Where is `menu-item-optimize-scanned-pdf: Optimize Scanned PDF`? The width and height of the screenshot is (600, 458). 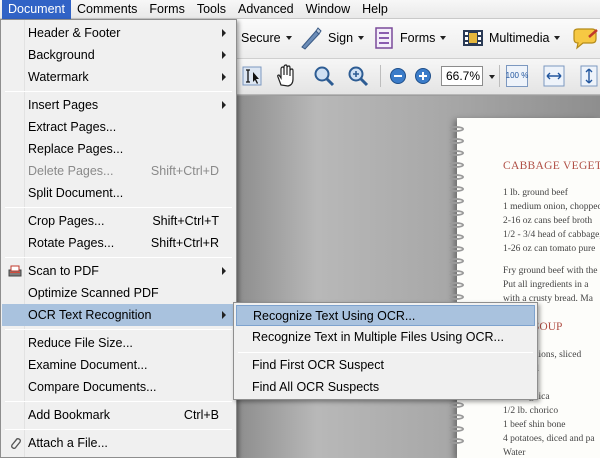 menu-item-optimize-scanned-pdf: Optimize Scanned PDF is located at coordinates (118, 293).